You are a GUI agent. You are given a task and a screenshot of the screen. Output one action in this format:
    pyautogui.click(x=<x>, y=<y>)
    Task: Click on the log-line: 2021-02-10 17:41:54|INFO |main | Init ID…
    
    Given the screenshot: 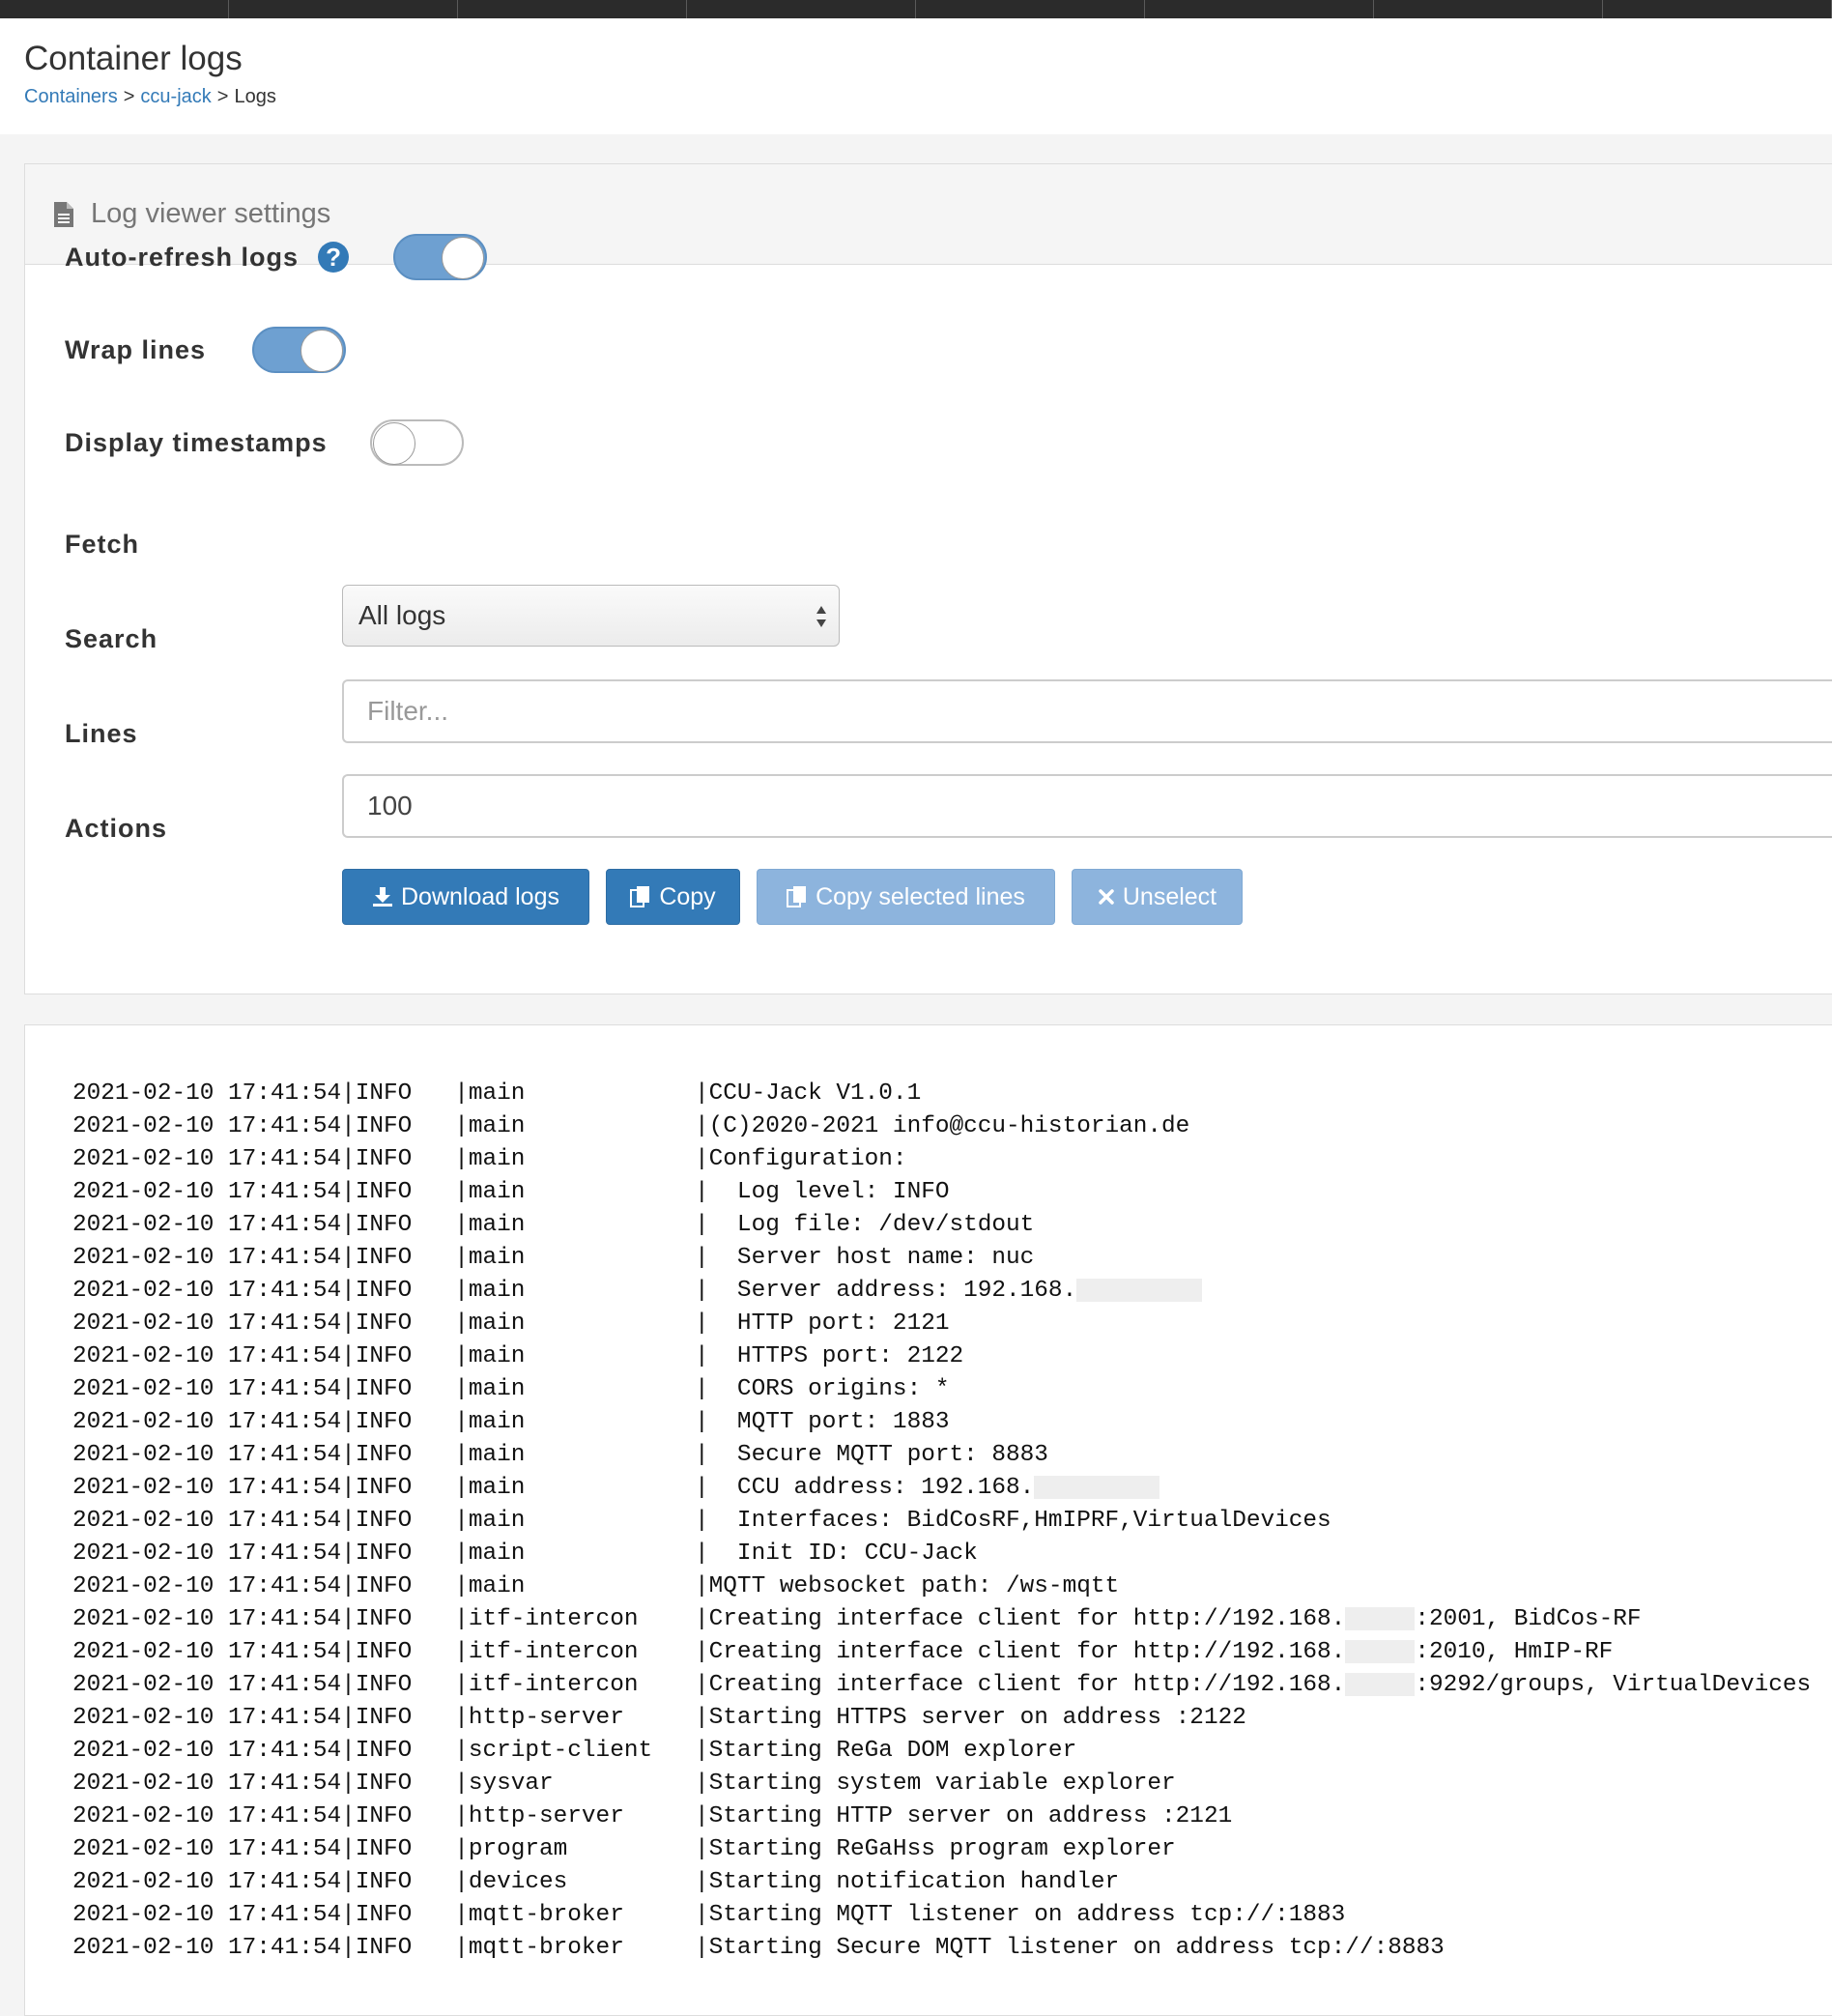 What is the action you would take?
    pyautogui.click(x=941, y=1554)
    